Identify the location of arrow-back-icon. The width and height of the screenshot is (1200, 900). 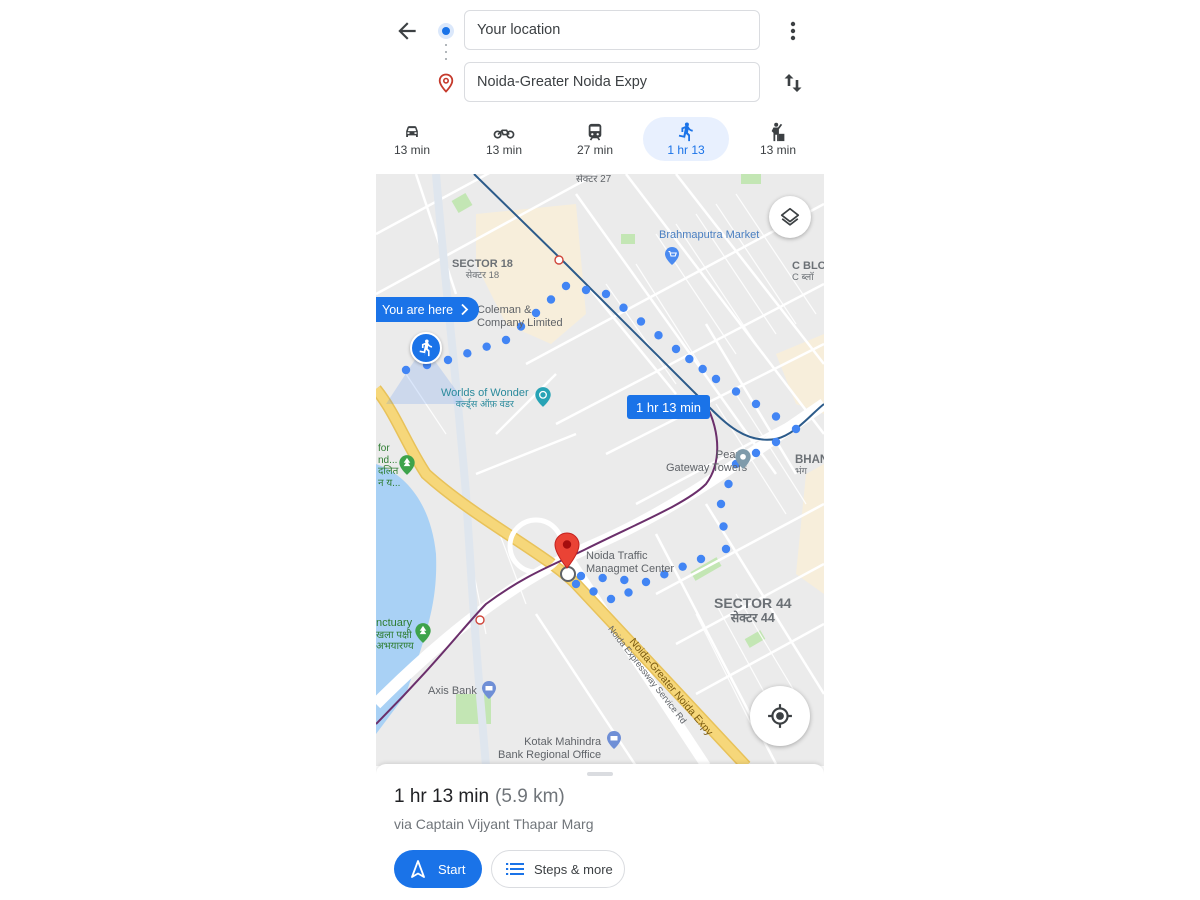
(407, 31).